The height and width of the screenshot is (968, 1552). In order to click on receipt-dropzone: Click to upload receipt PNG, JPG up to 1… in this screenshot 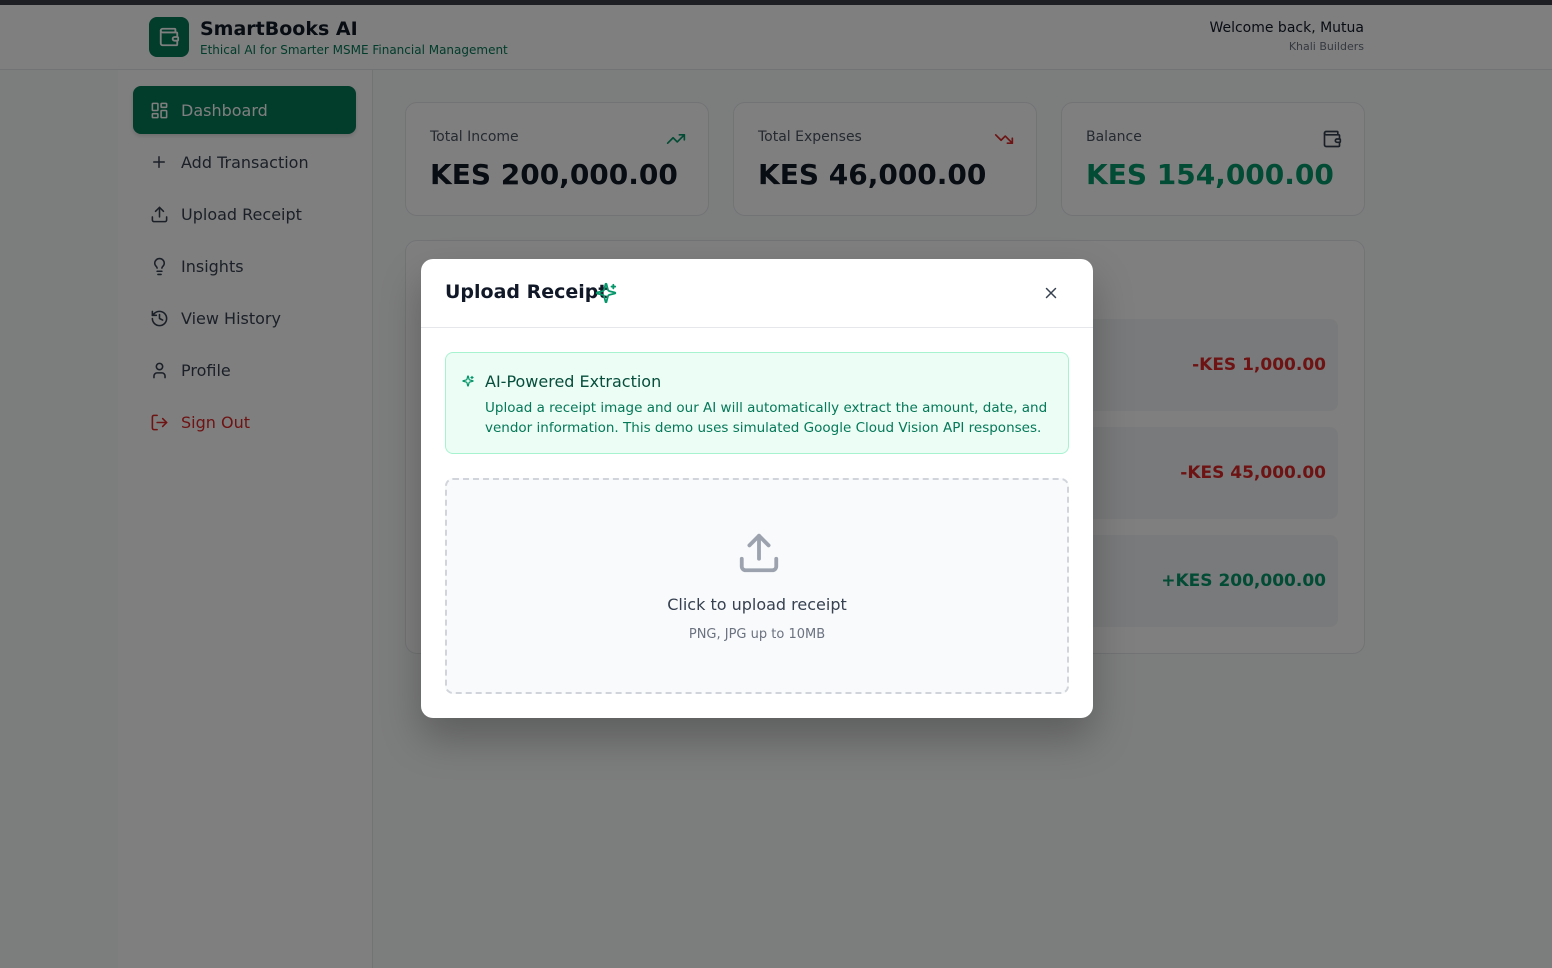, I will do `click(757, 586)`.